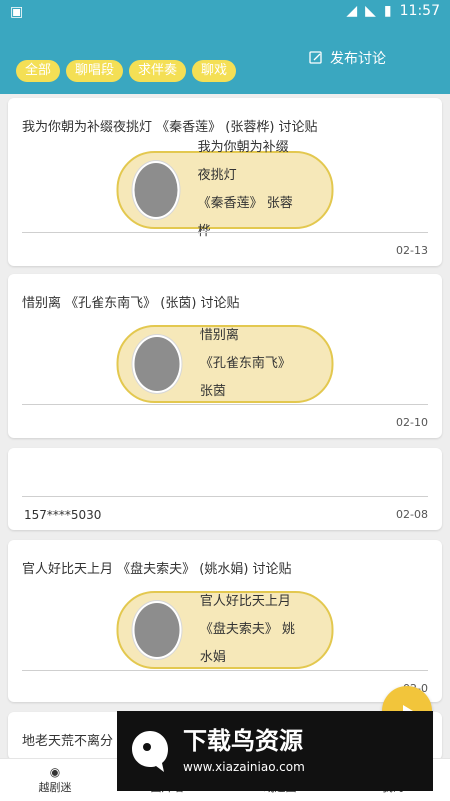  I want to click on bubble-text: 官人好比天上月 《盘夫索夫》 姚水娟, so click(251, 630).